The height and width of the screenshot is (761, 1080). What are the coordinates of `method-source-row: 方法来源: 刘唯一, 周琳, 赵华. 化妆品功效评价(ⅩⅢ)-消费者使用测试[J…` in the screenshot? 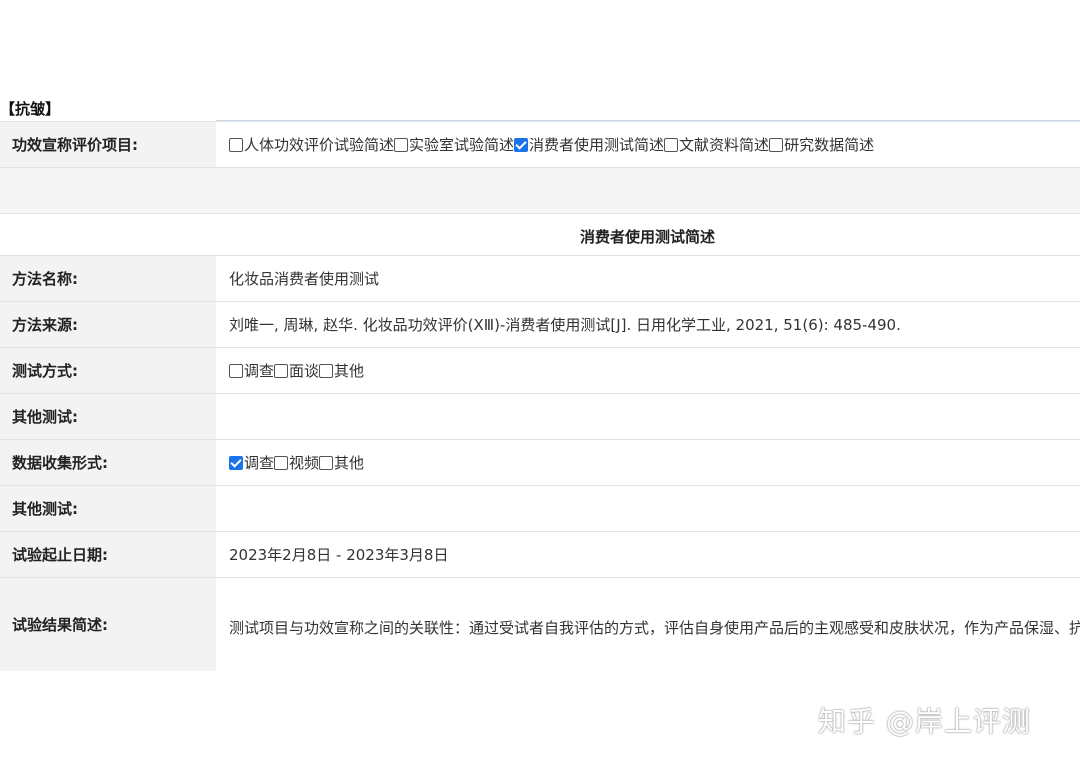 It's located at (540, 324).